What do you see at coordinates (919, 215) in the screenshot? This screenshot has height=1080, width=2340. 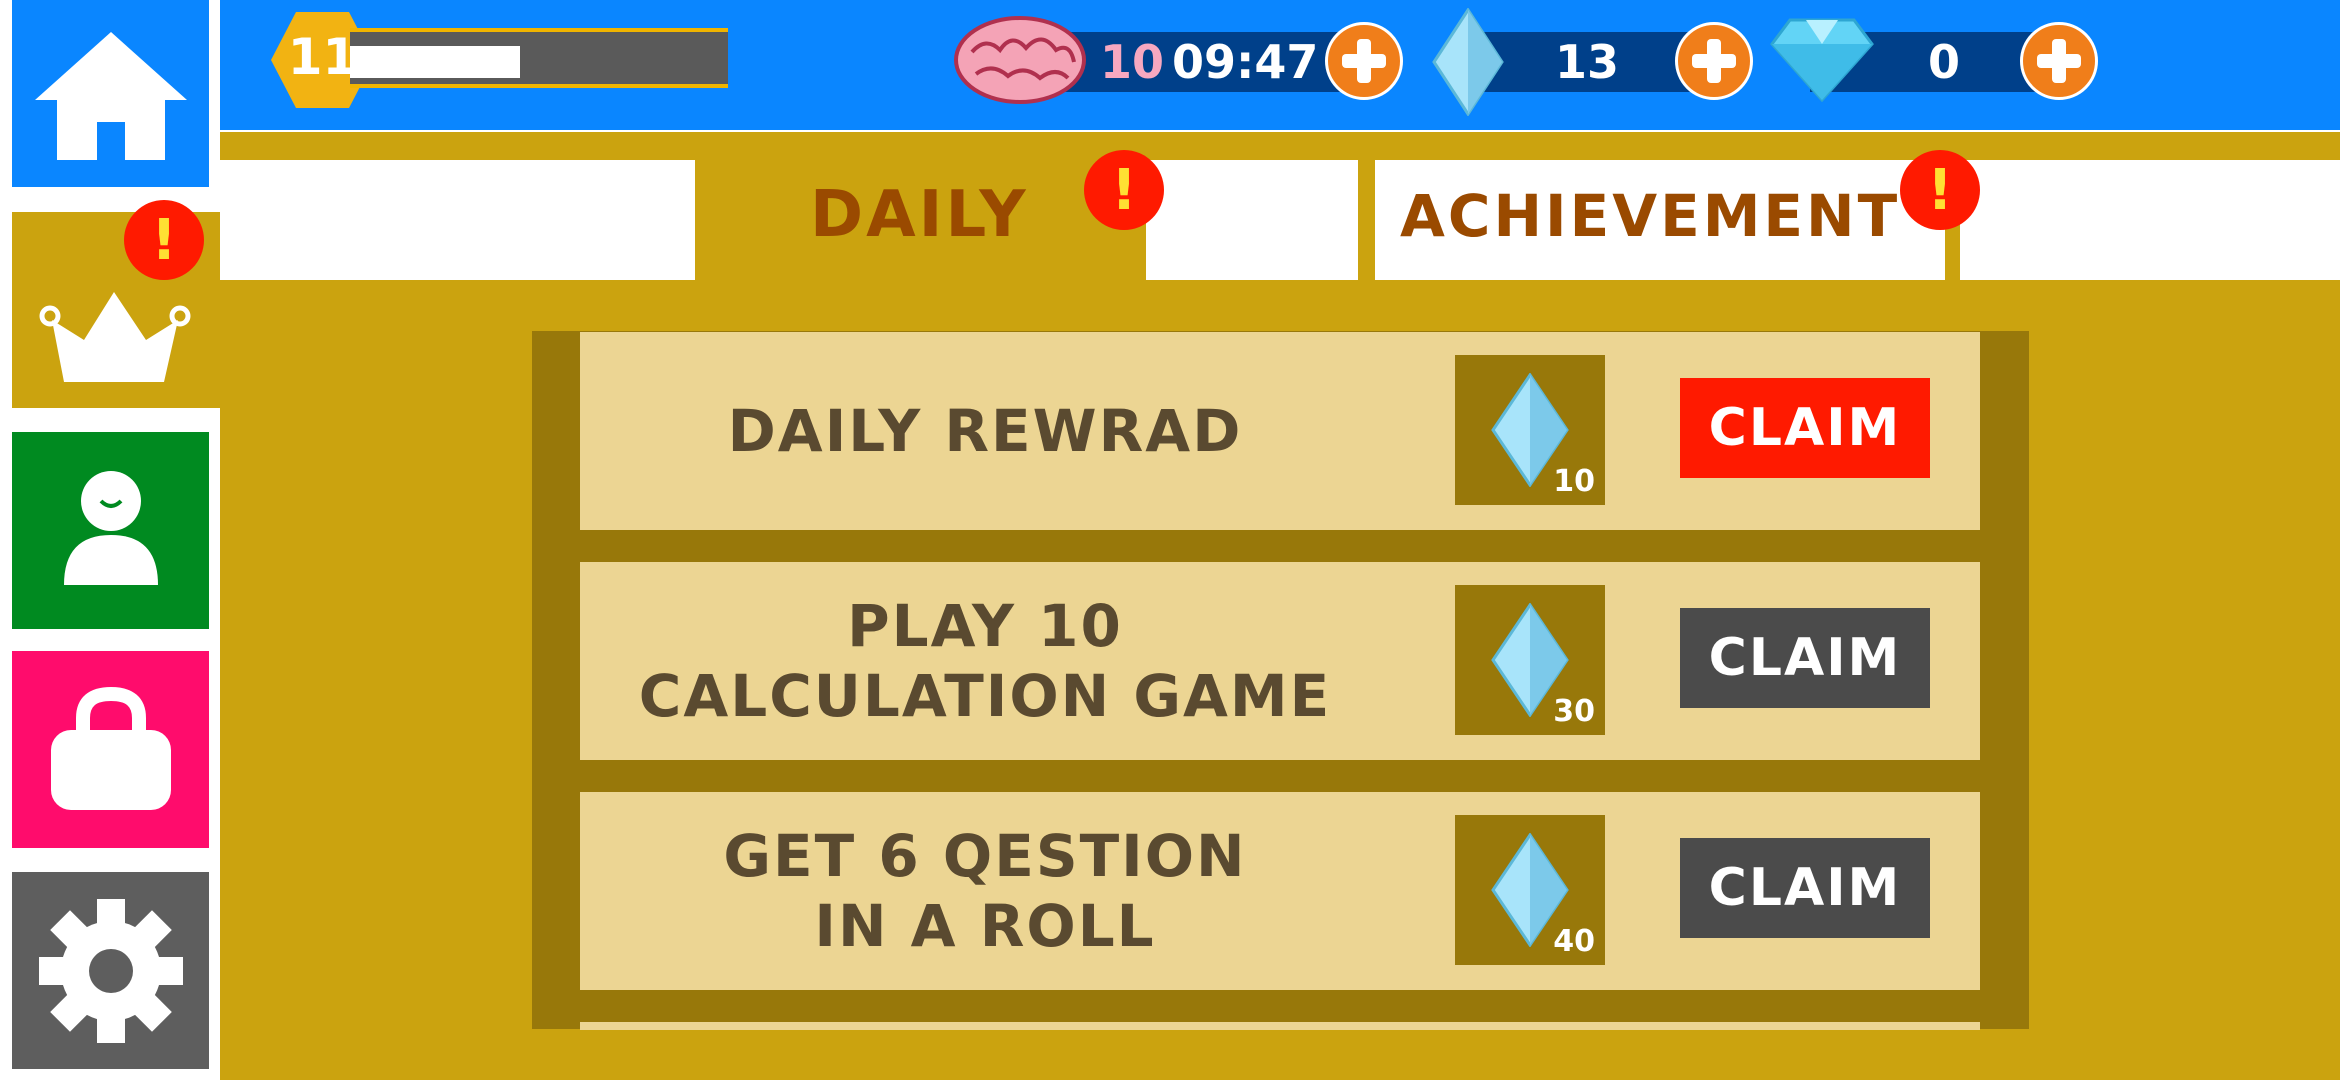 I see `tab-daily: DAILY` at bounding box center [919, 215].